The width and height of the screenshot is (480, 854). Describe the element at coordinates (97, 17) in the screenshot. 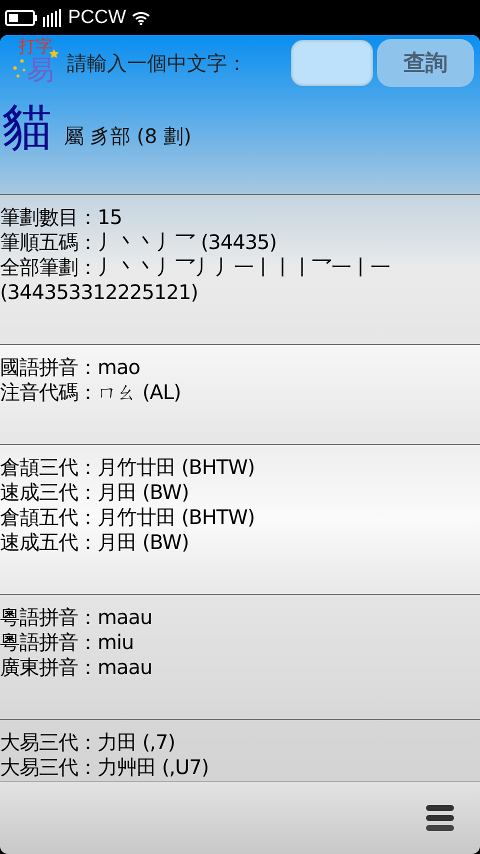

I see `carrier-name: PCCW` at that location.